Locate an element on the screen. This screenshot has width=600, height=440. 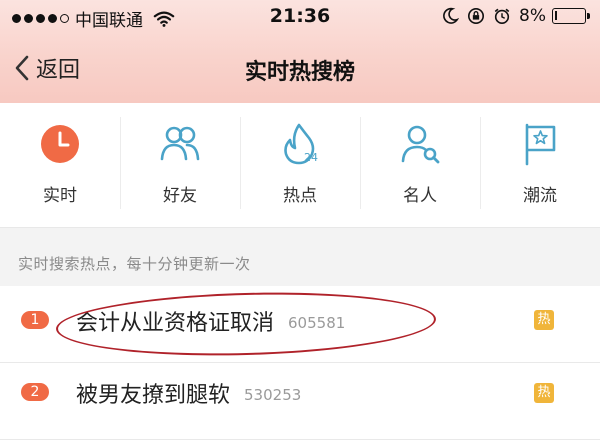
category-label: 潮流 is located at coordinates (540, 196).